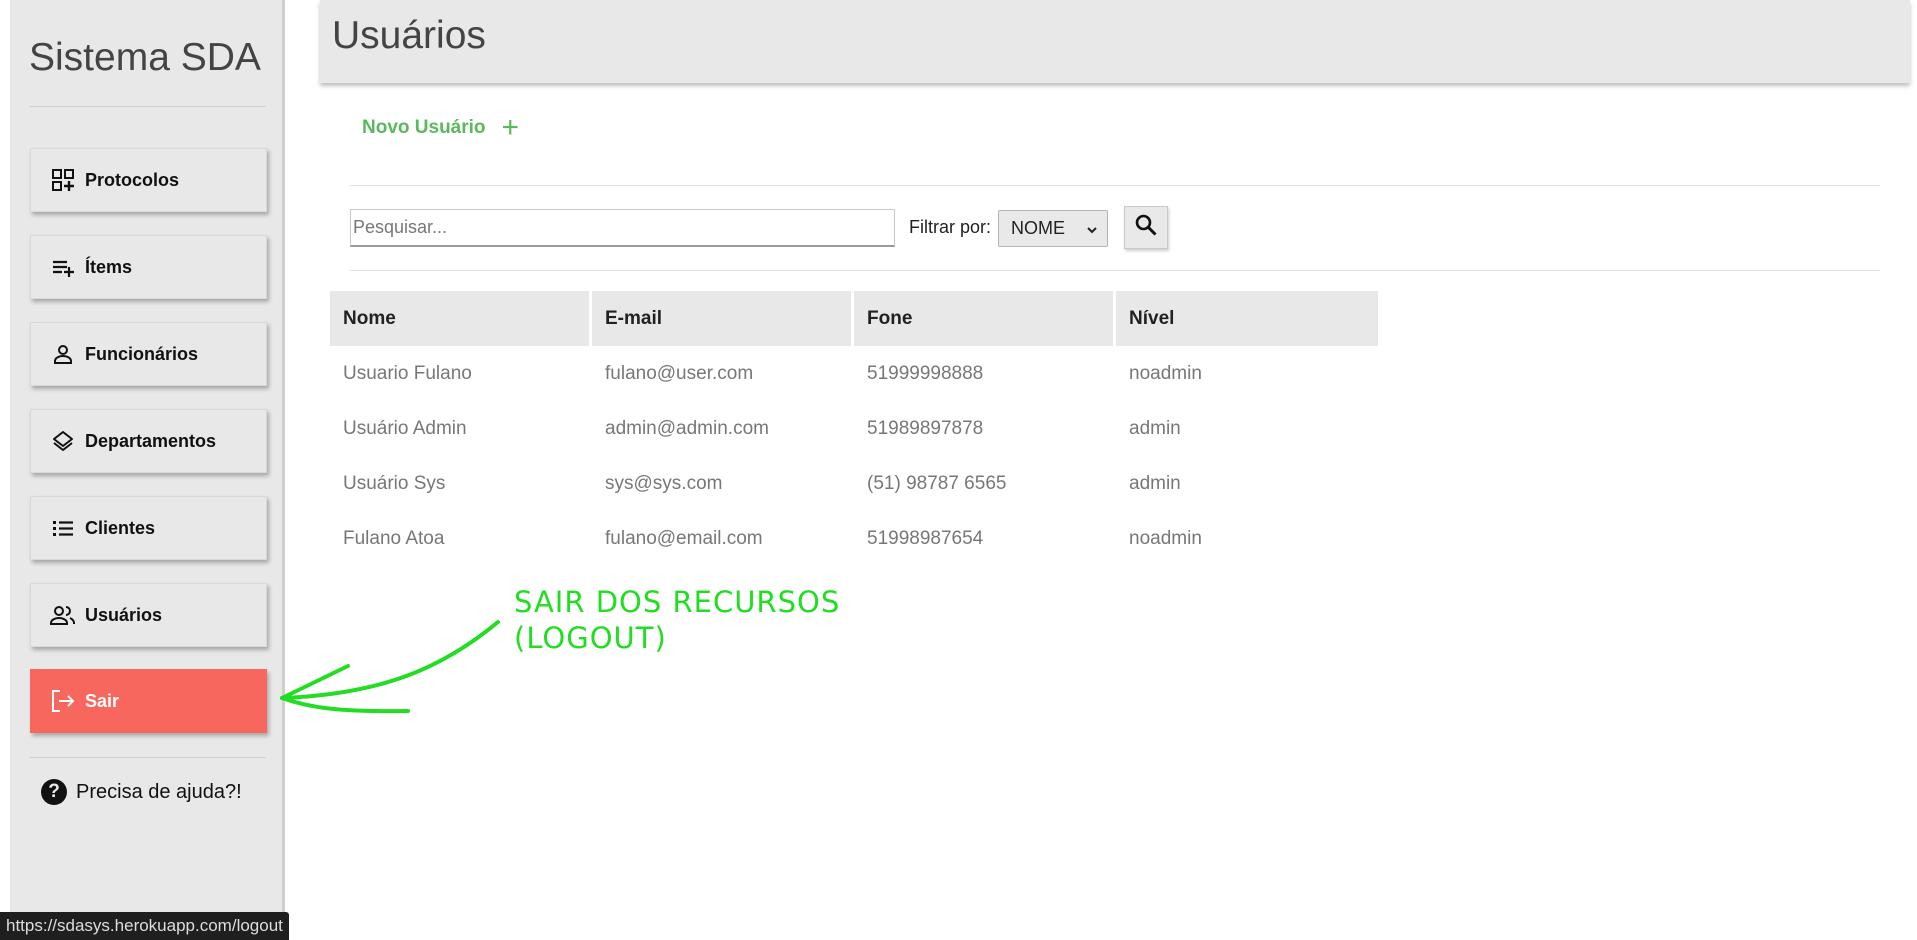  I want to click on chevron-down-icon, so click(1092, 231).